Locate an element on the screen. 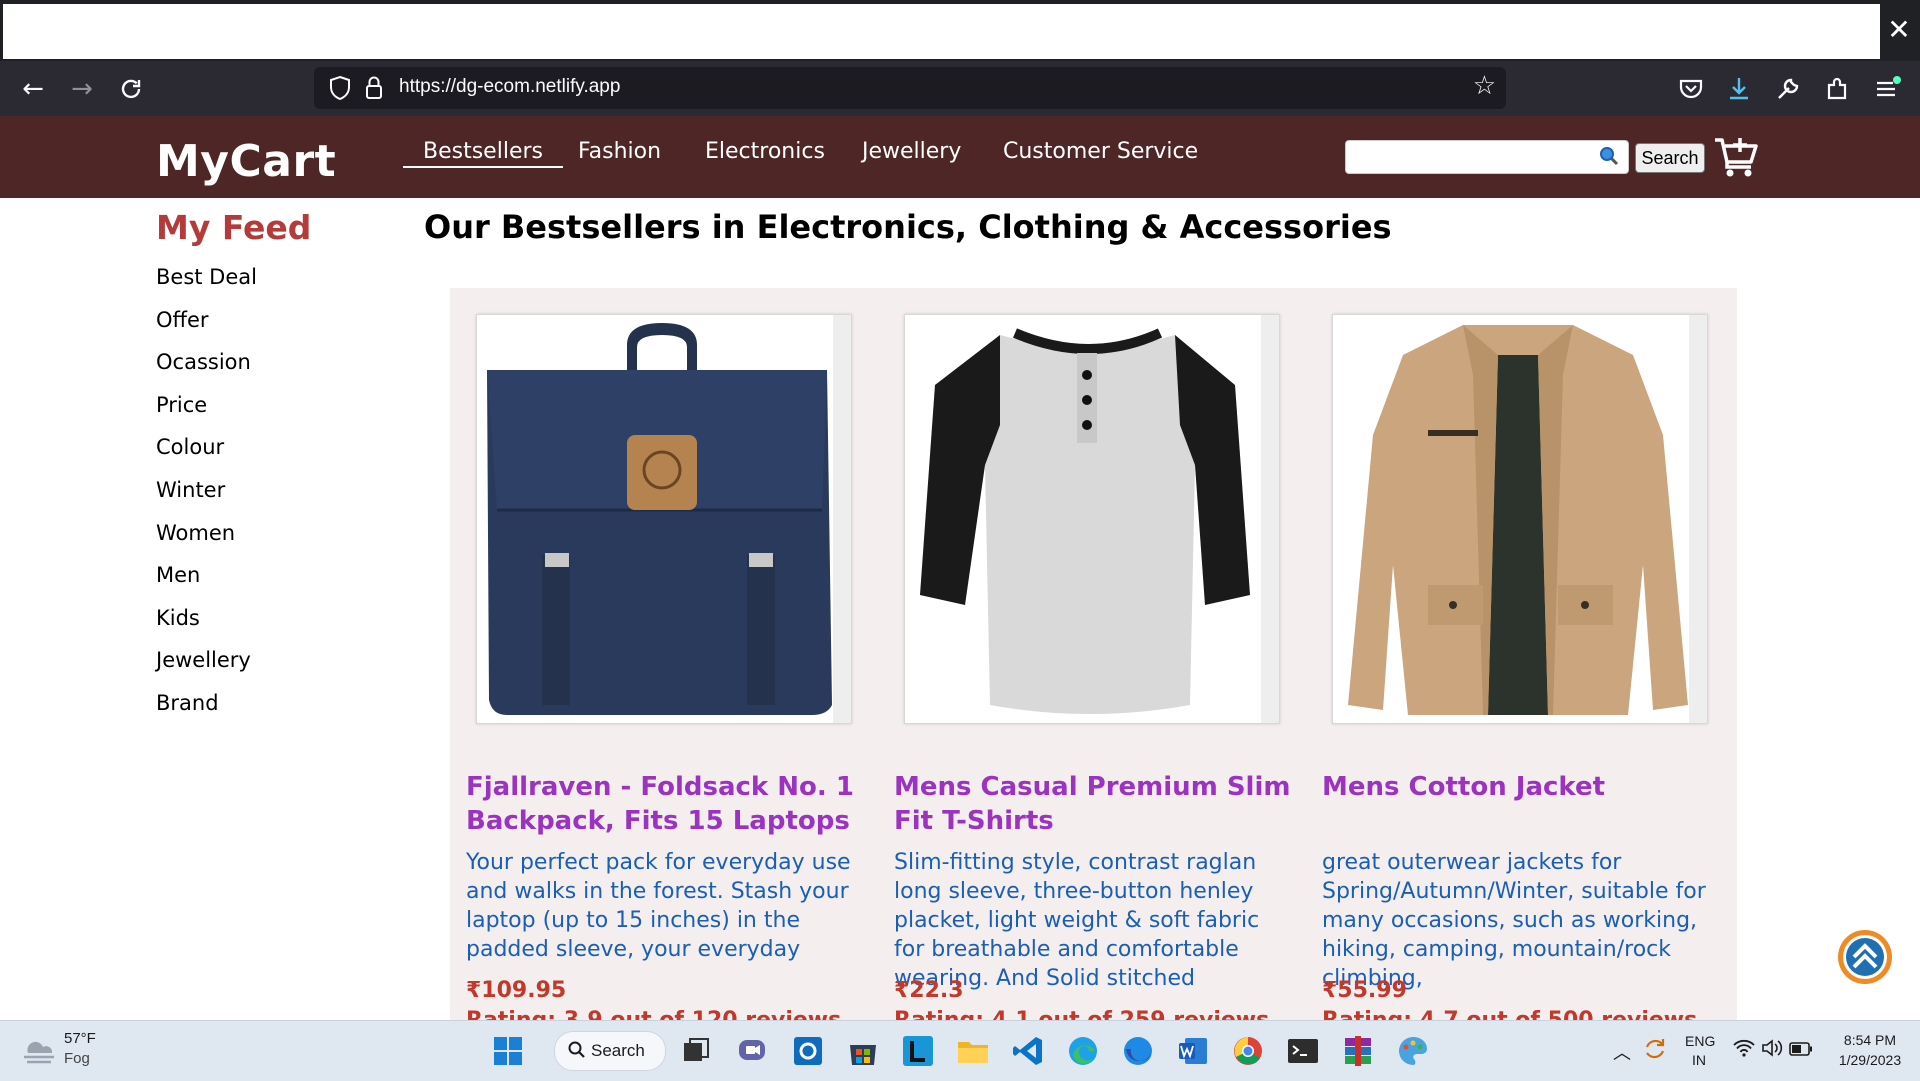  app-icon-l is located at coordinates (918, 1051).